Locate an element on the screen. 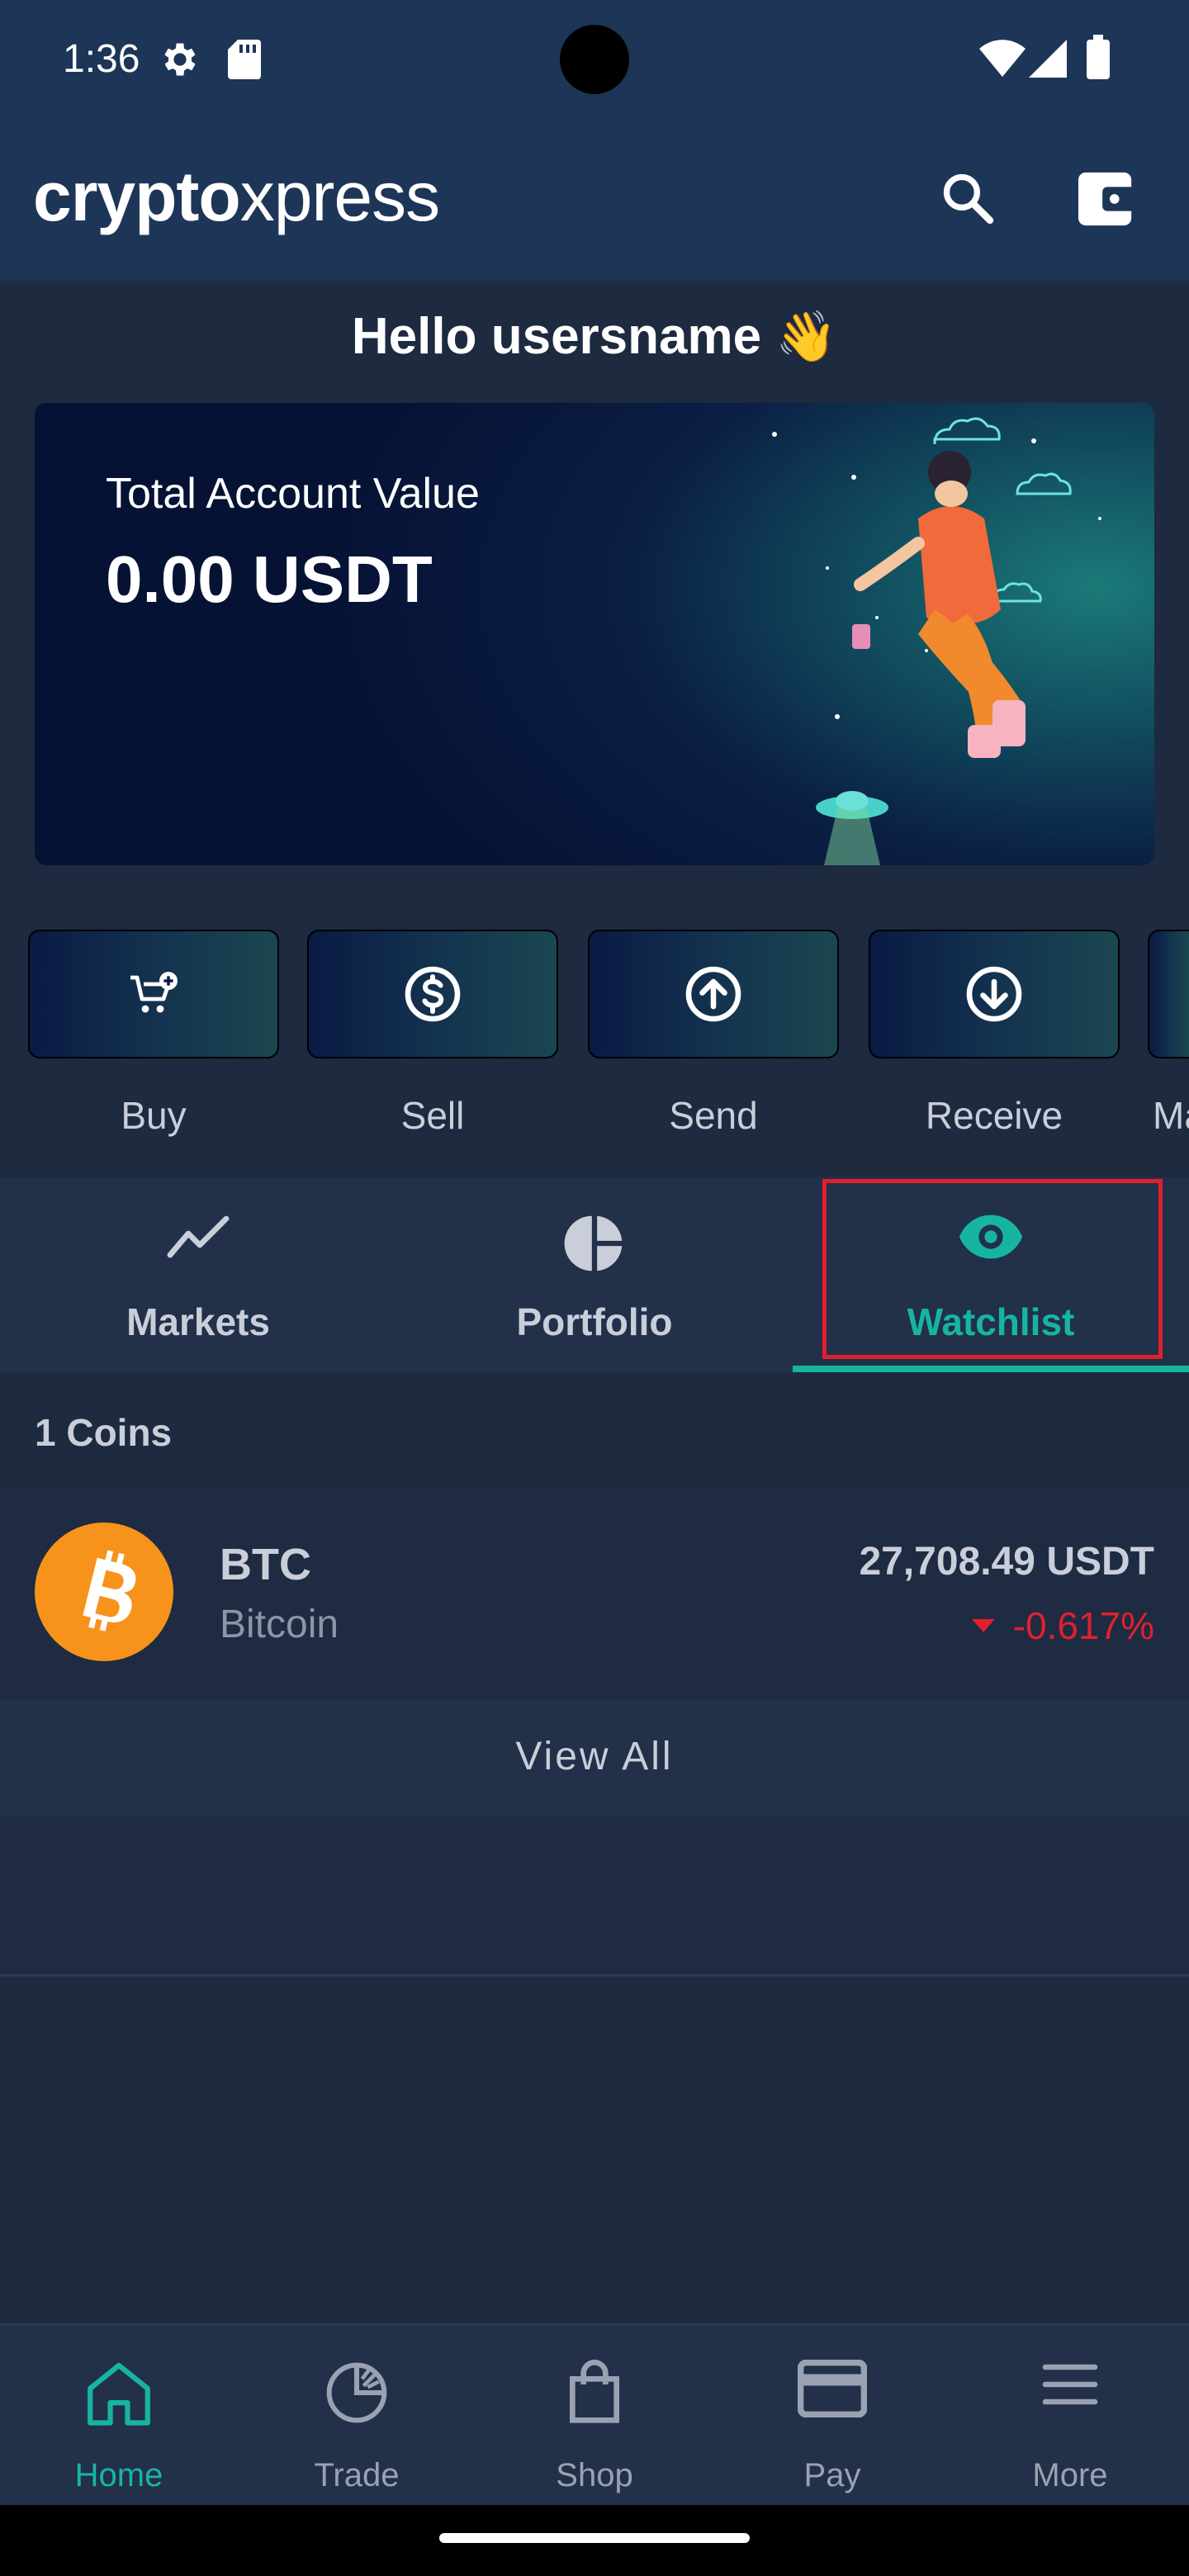 The width and height of the screenshot is (1189, 2576). front-camera-cutout is located at coordinates (594, 59).